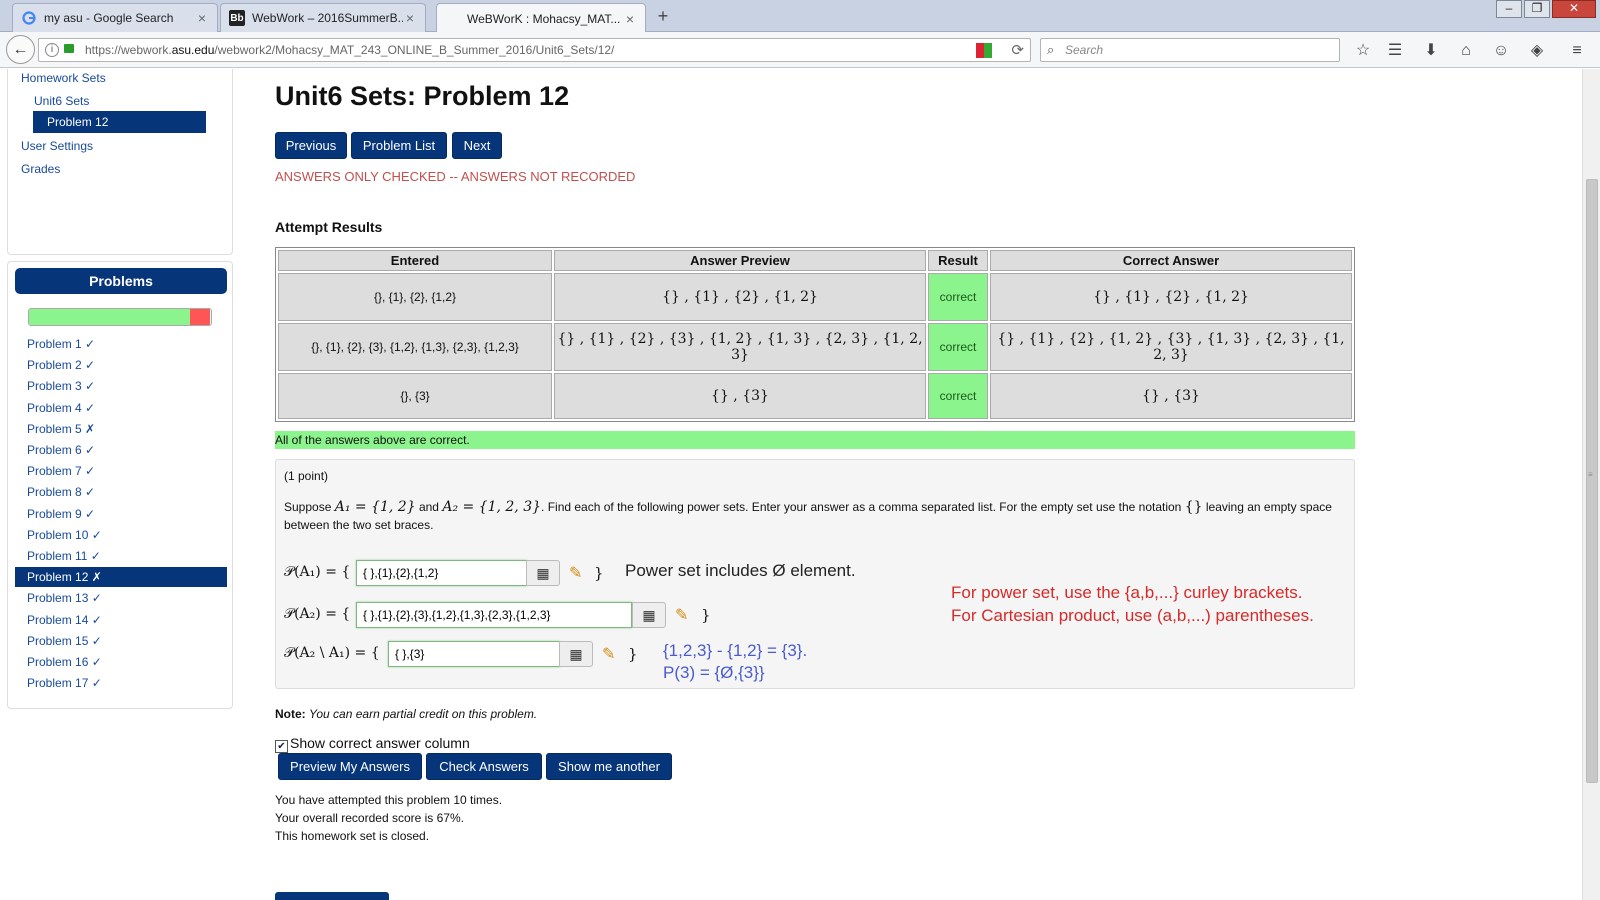 Image resolution: width=1600 pixels, height=900 pixels. What do you see at coordinates (441, 573) in the screenshot?
I see `answer-input-power-set-a1` at bounding box center [441, 573].